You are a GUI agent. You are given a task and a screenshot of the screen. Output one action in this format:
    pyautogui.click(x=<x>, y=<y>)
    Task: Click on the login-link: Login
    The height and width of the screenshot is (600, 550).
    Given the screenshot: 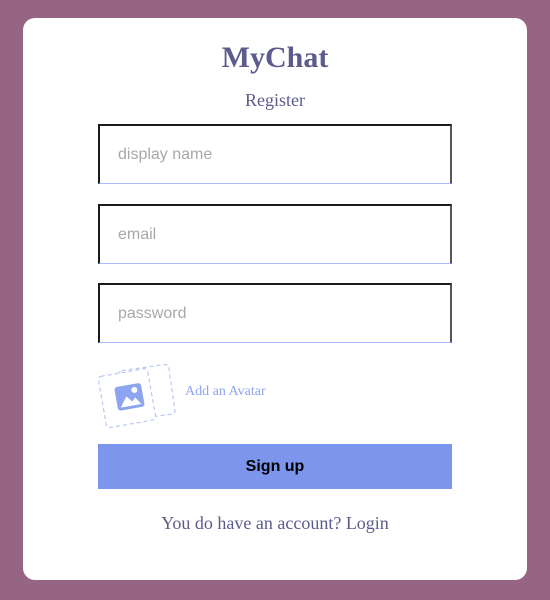 What is the action you would take?
    pyautogui.click(x=367, y=523)
    